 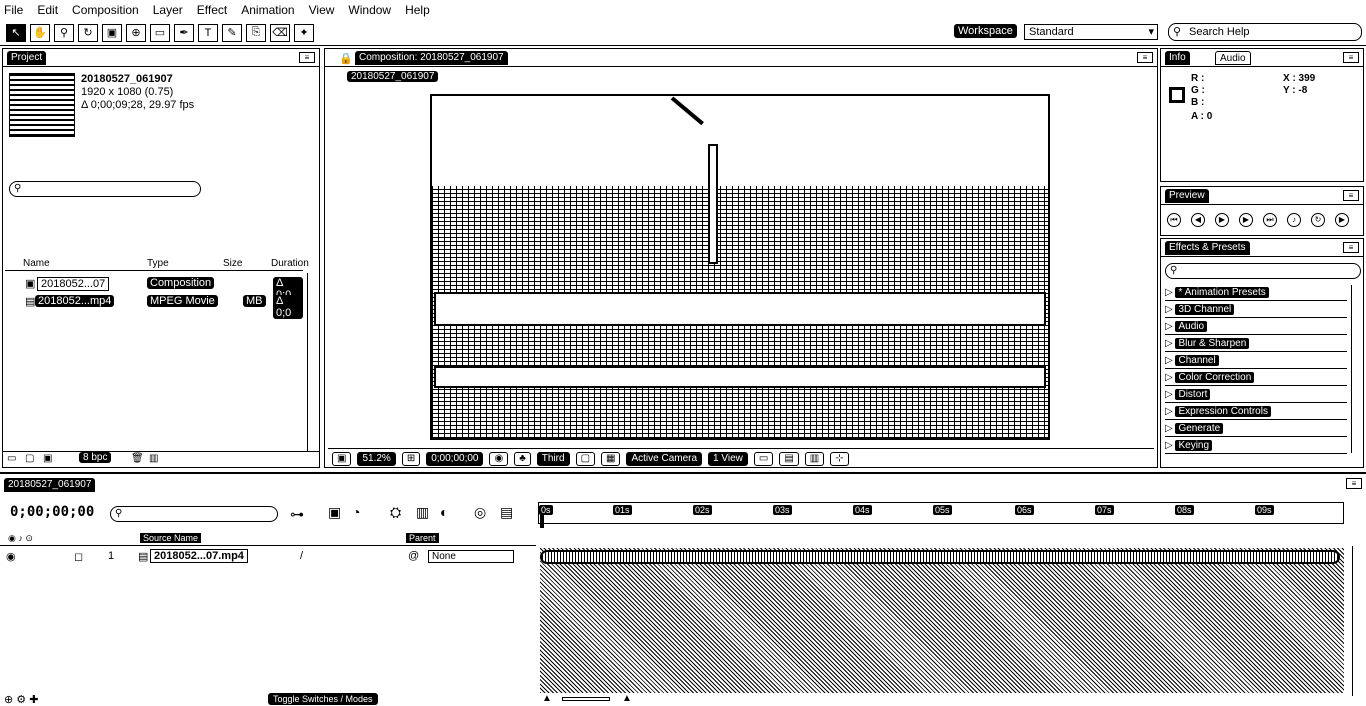 I want to click on comp-subtab: 20180527_061907, so click(x=393, y=76).